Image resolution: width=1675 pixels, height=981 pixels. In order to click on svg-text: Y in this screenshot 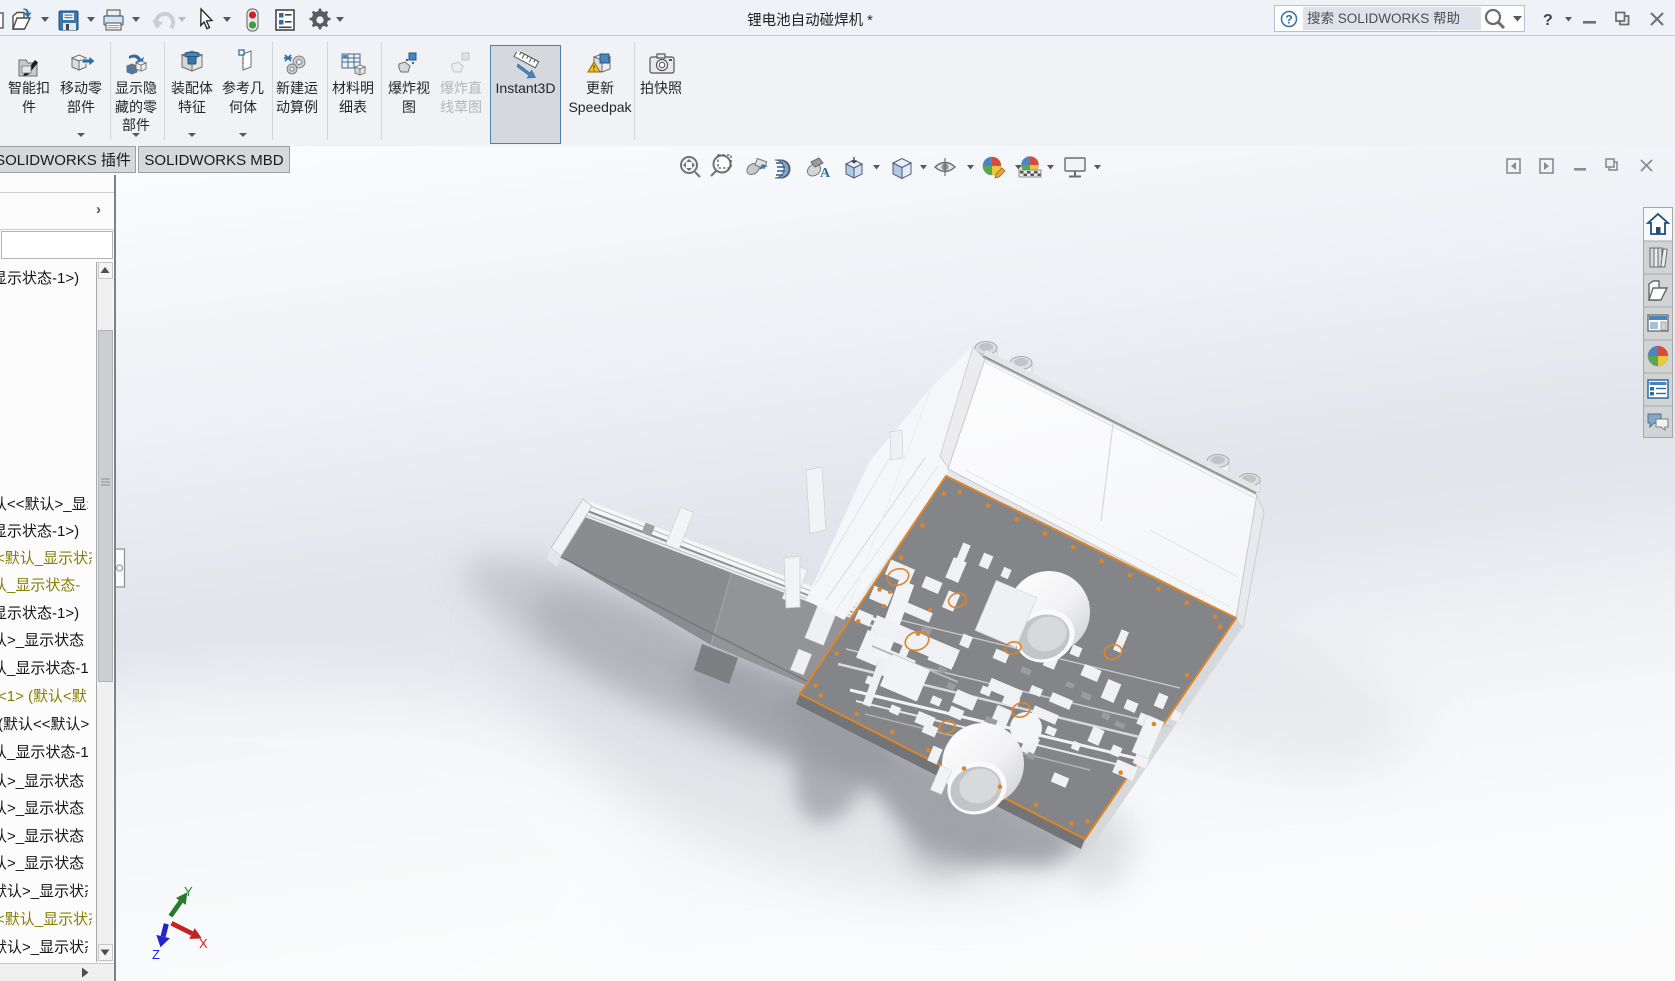, I will do `click(188, 891)`.